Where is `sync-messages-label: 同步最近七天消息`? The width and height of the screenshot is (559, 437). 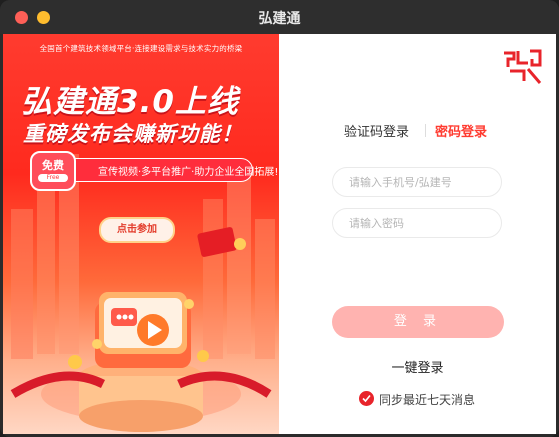 sync-messages-label: 同步最近七天消息 is located at coordinates (427, 400).